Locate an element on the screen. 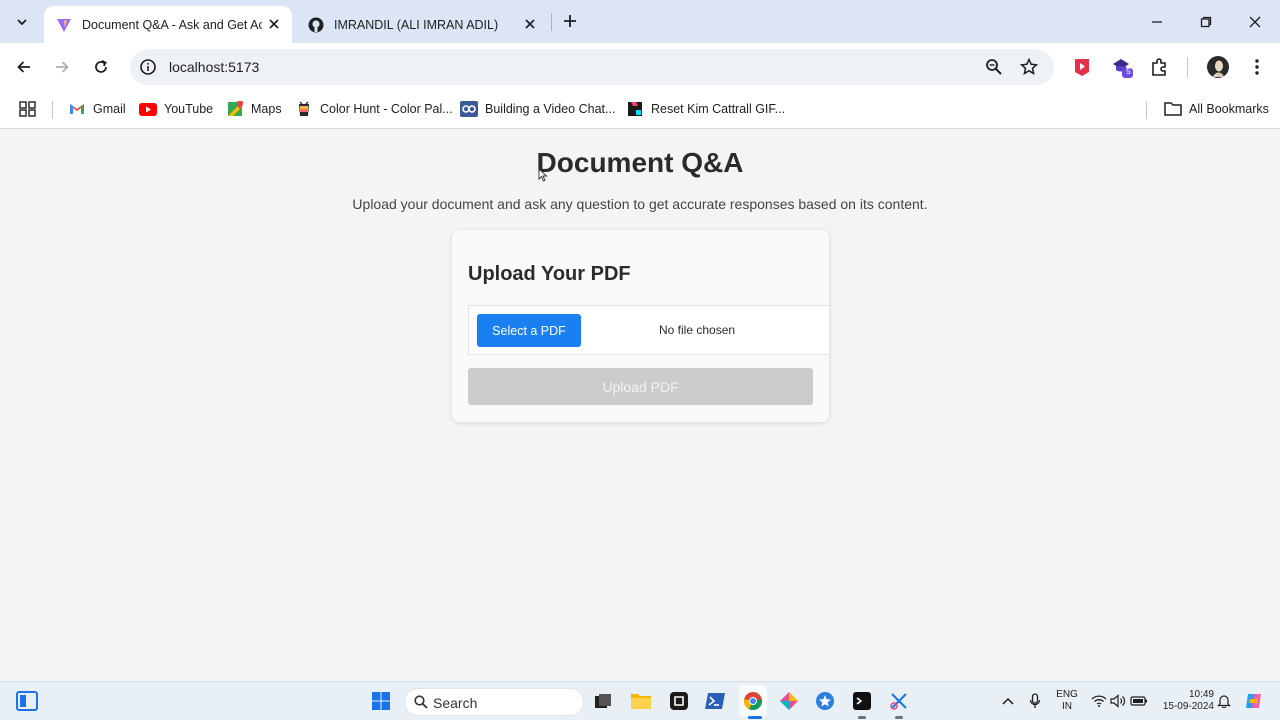 The width and height of the screenshot is (1280, 720). site-info-icon is located at coordinates (148, 67).